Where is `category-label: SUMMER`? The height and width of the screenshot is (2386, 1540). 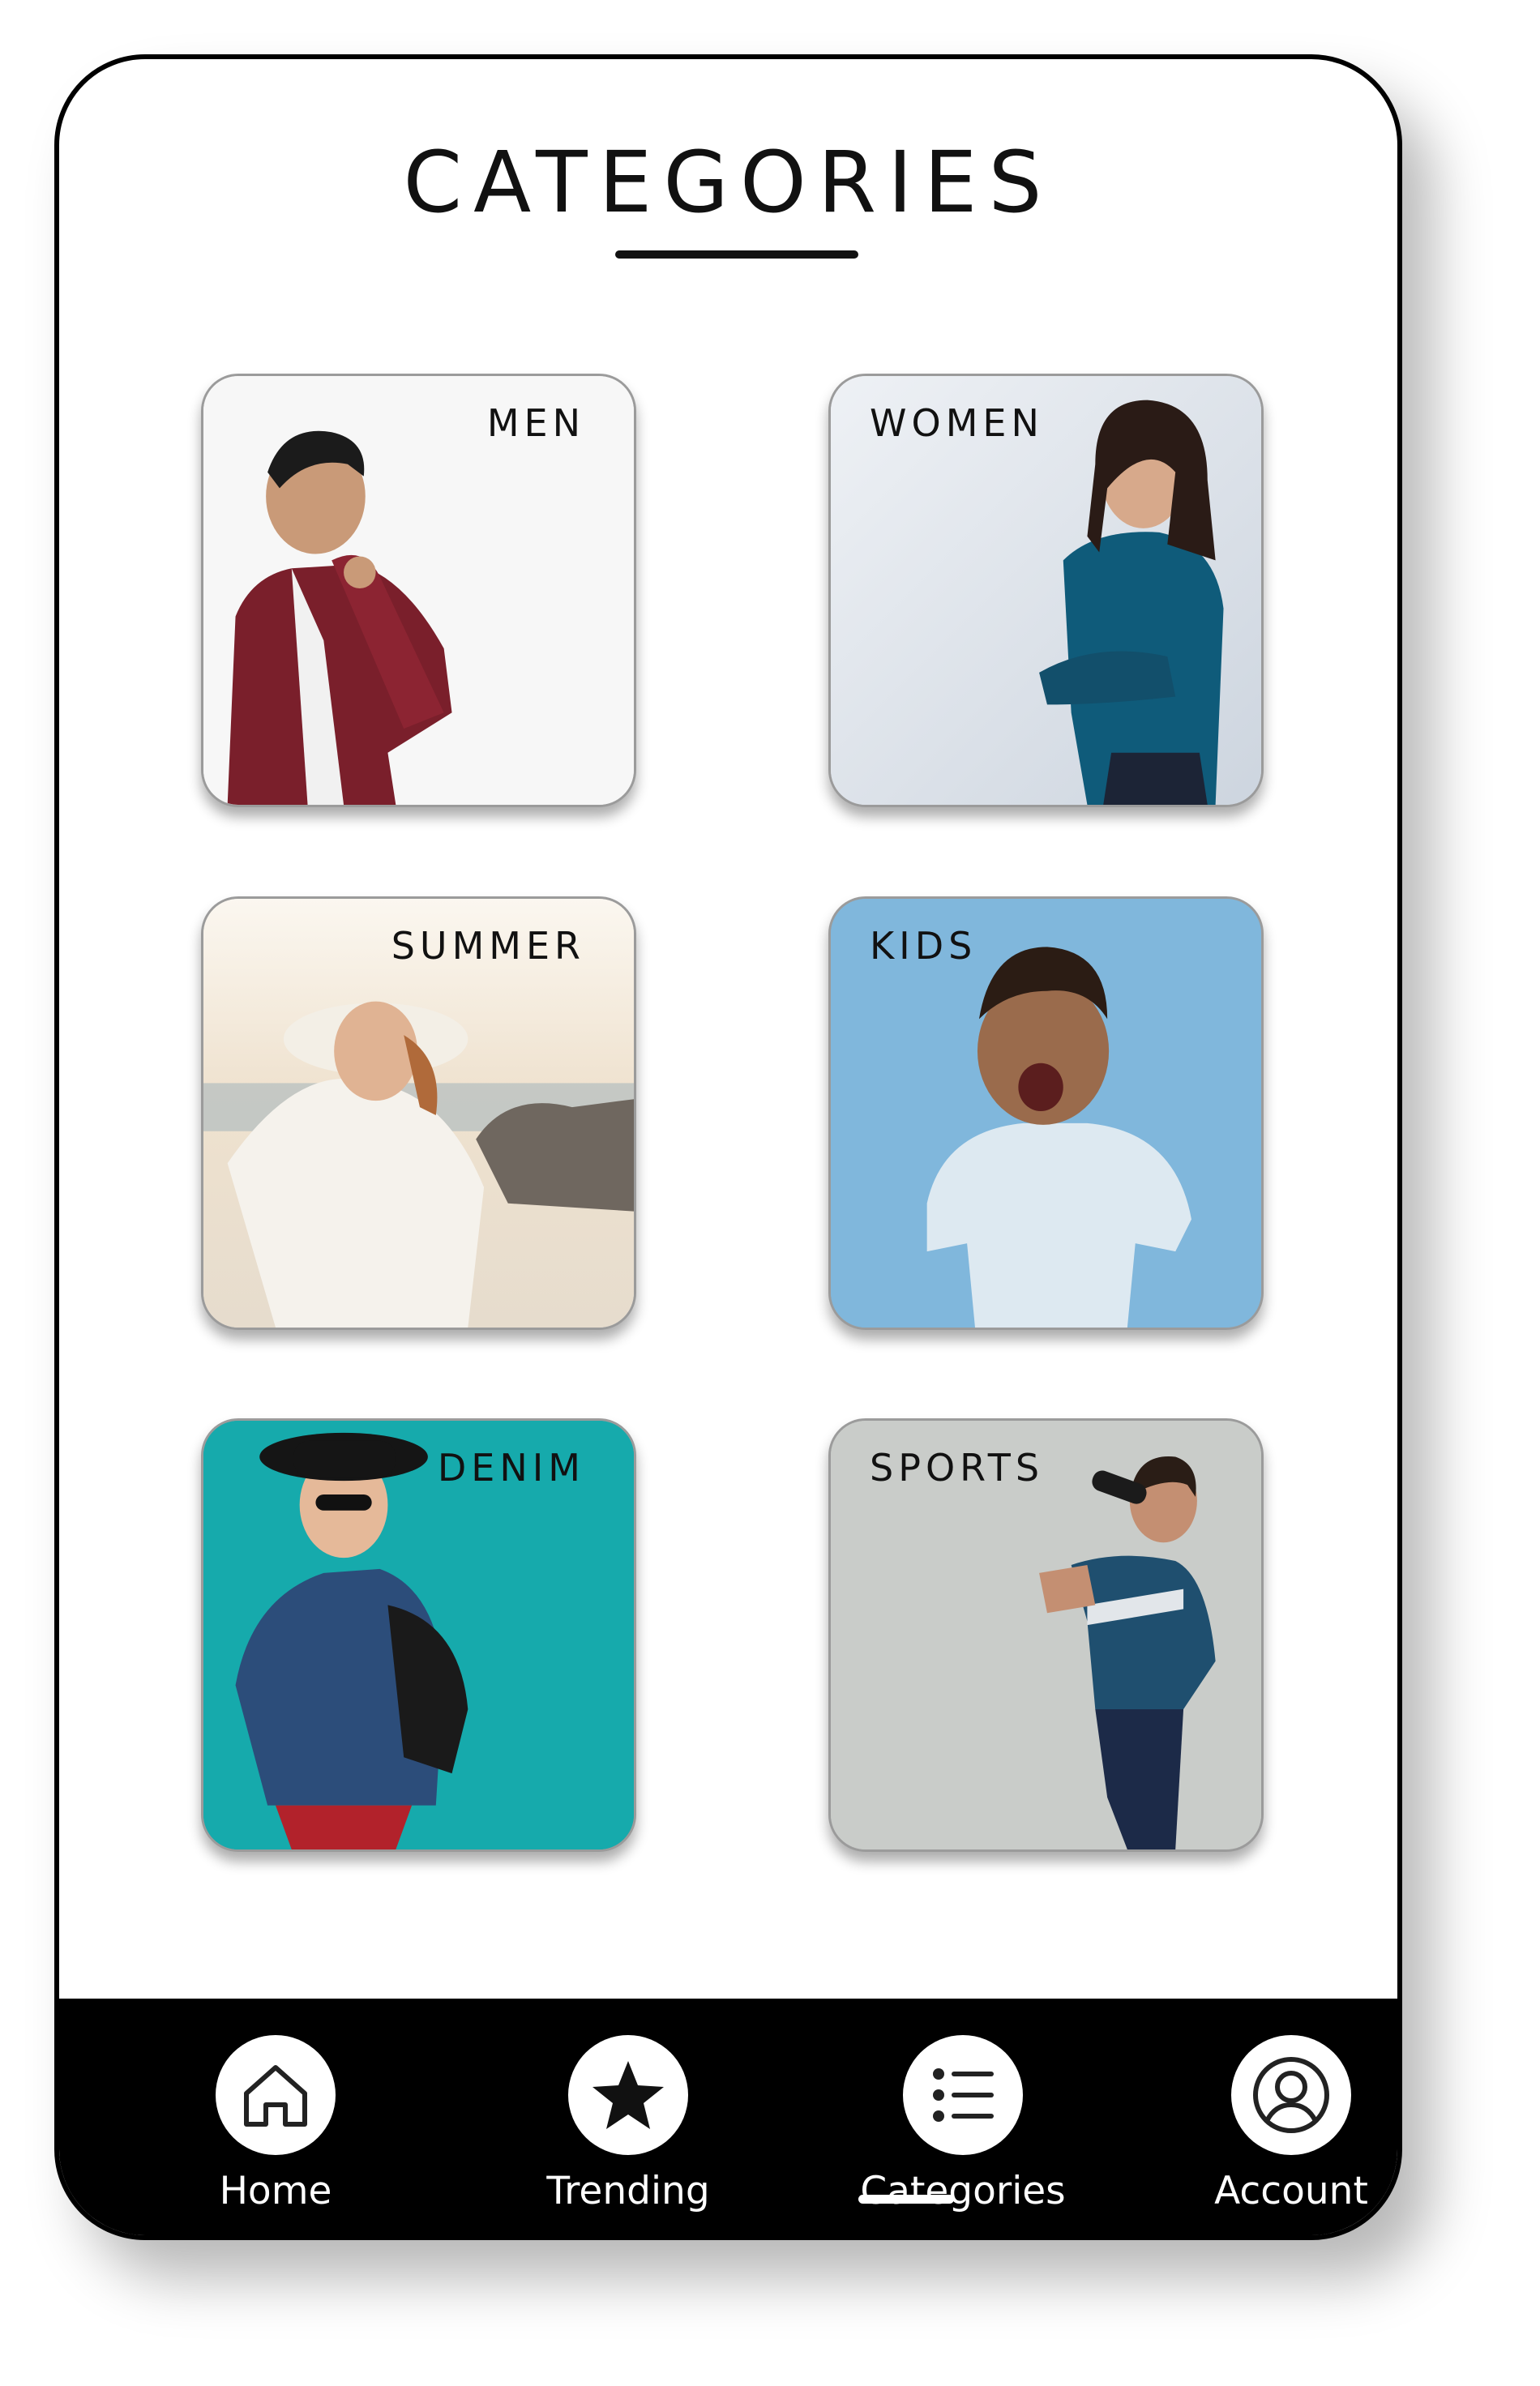 category-label: SUMMER is located at coordinates (488, 946).